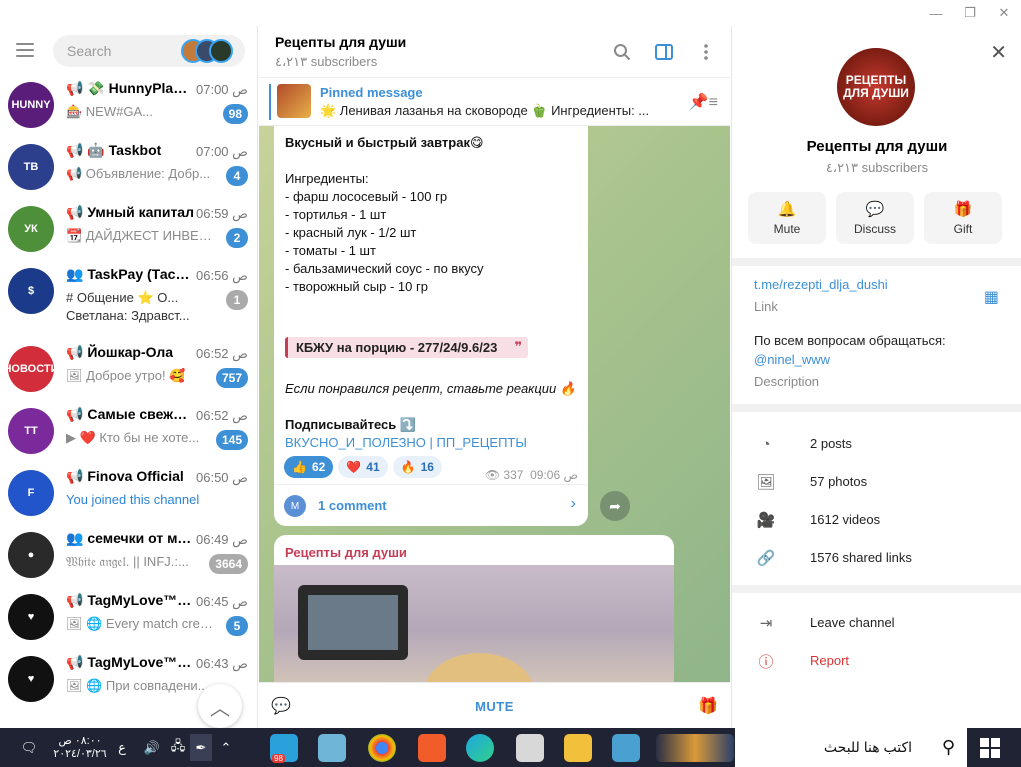 The height and width of the screenshot is (767, 1021). Describe the element at coordinates (222, 477) in the screenshot. I see `chat-time: ص 06:50` at that location.